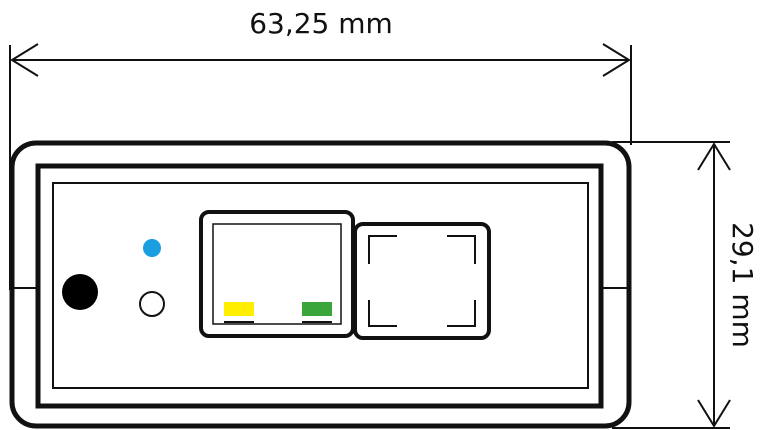 The image size is (767, 430). I want to click on power-button-icon, so click(80, 292).